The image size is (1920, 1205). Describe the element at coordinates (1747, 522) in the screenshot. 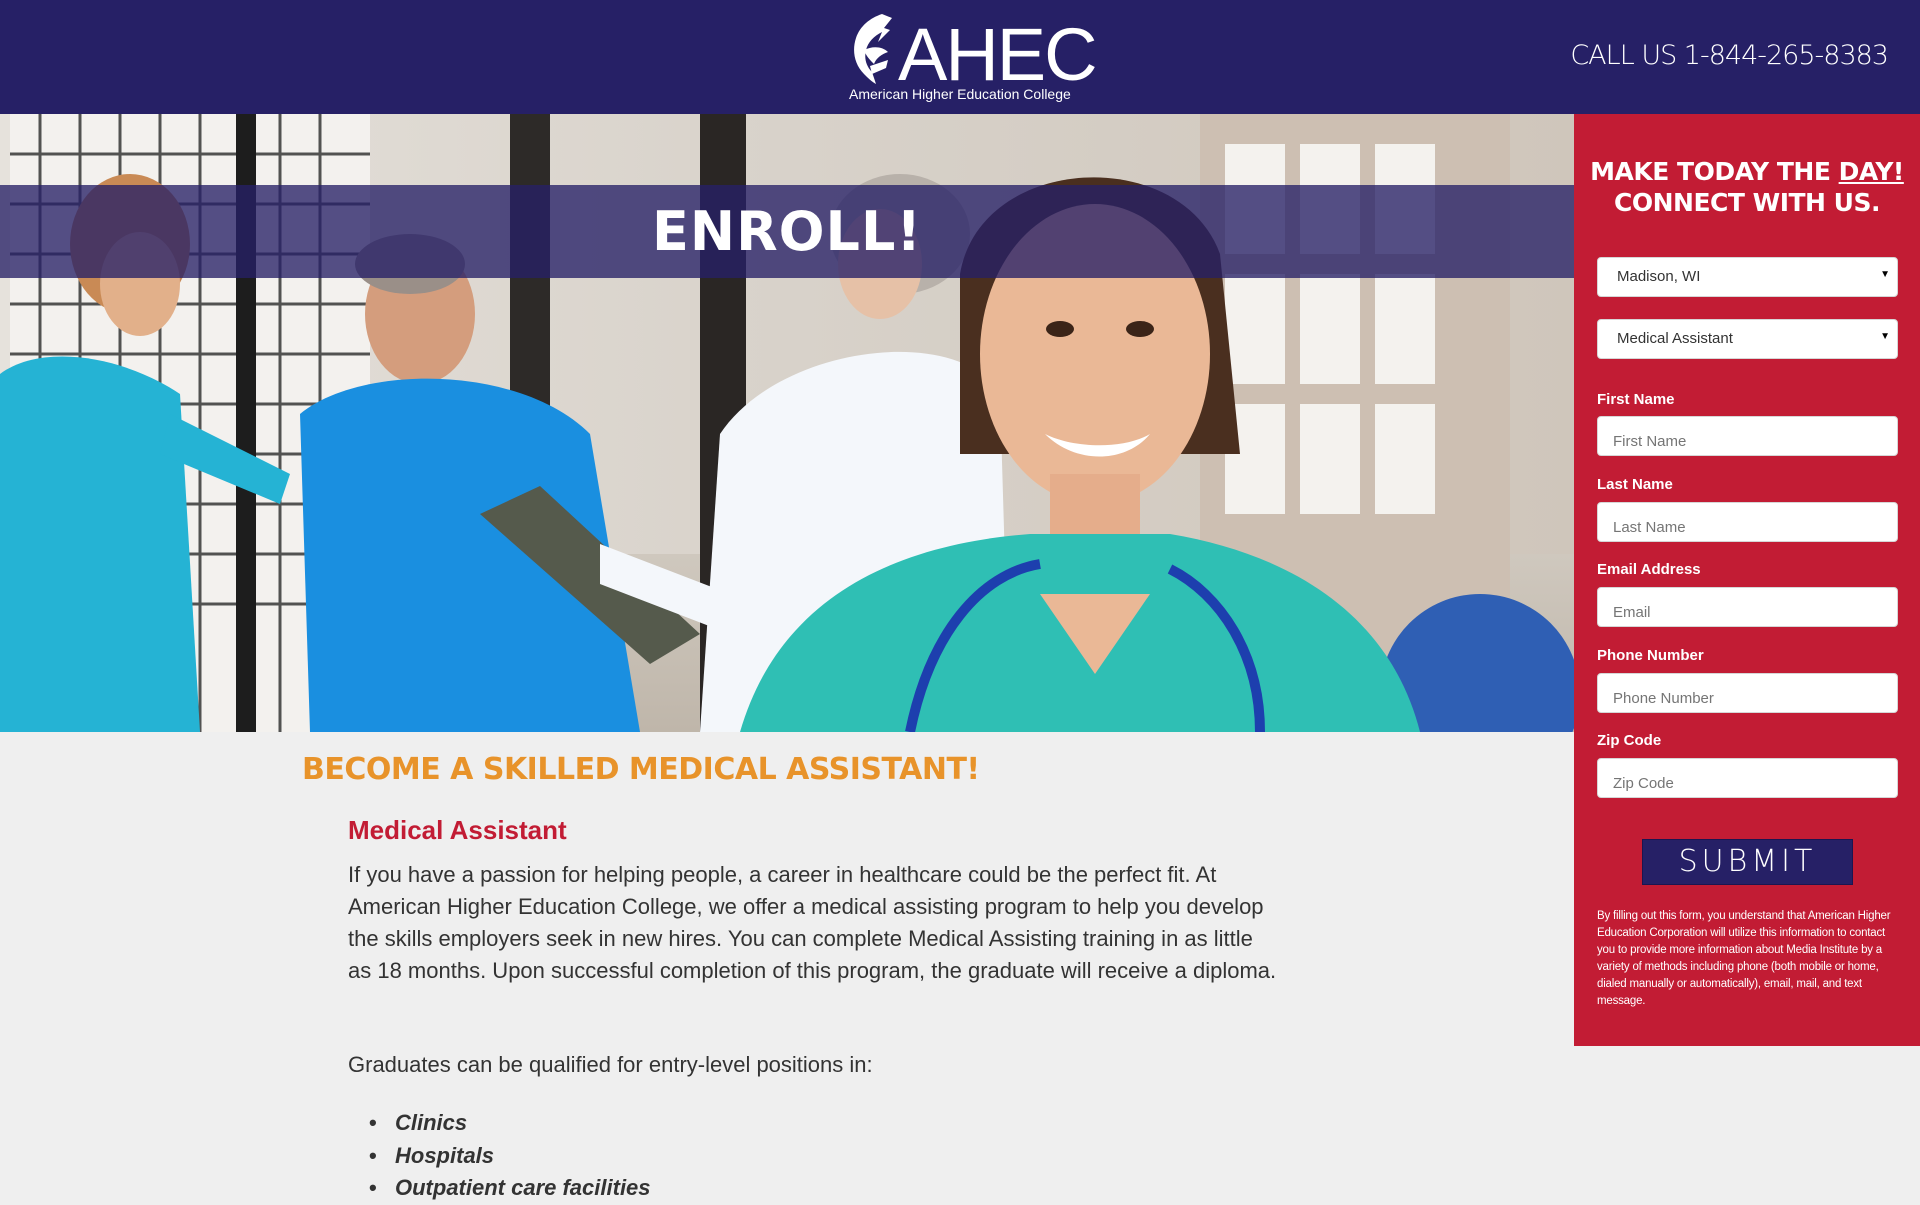

I see `last-name-field` at that location.